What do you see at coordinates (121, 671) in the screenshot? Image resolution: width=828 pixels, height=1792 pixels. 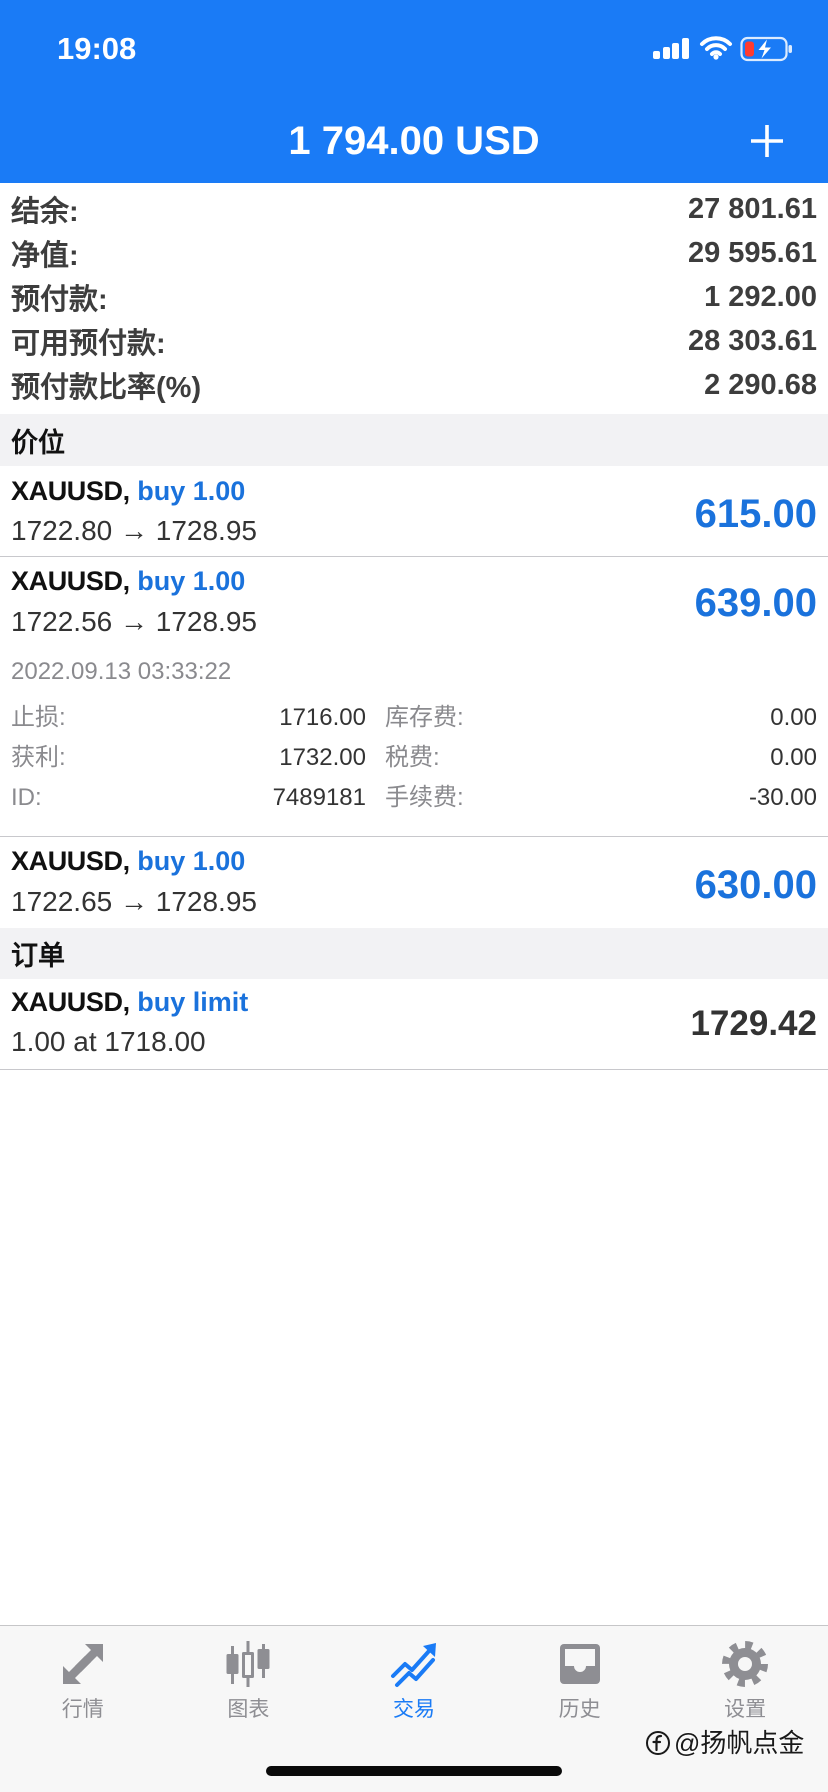 I see `position-open-time: 2022.09.13 03:33:22` at bounding box center [121, 671].